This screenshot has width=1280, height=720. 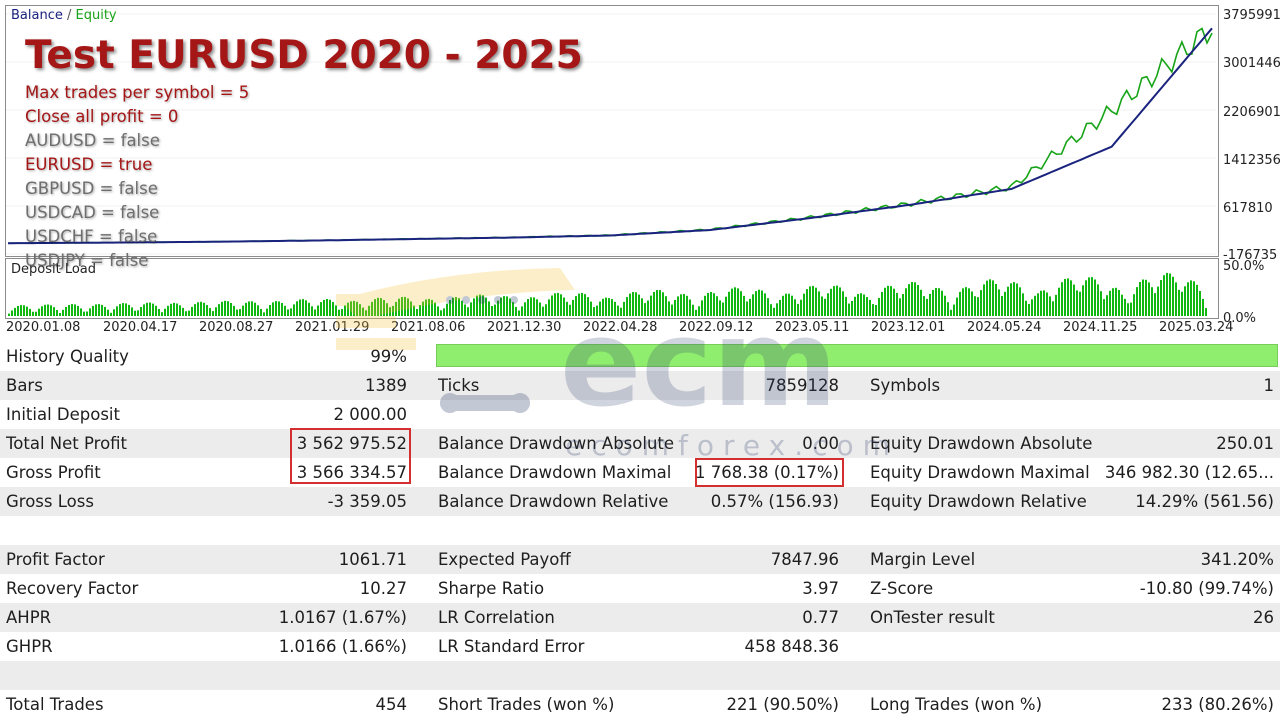 What do you see at coordinates (804, 559) in the screenshot?
I see `stat-value: 7847.96` at bounding box center [804, 559].